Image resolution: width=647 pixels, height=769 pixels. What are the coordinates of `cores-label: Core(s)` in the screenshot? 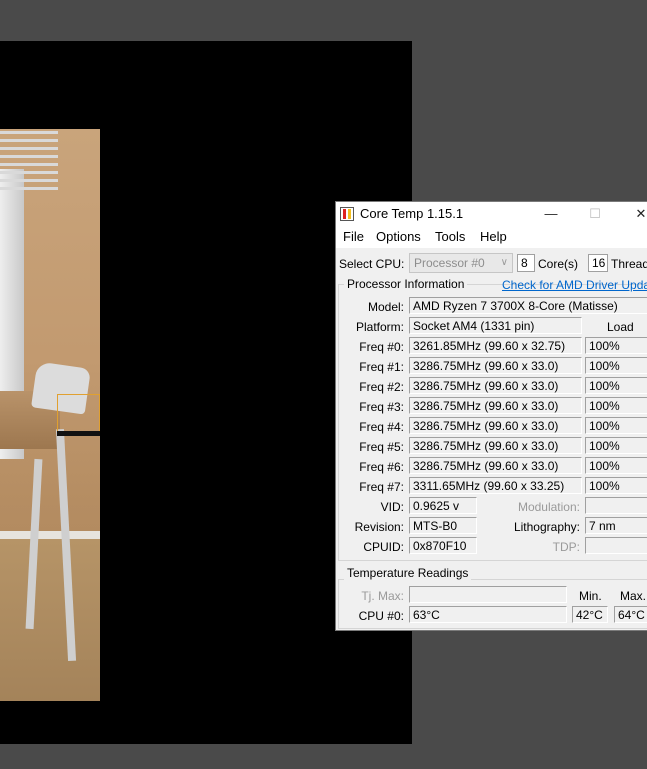 It's located at (558, 264).